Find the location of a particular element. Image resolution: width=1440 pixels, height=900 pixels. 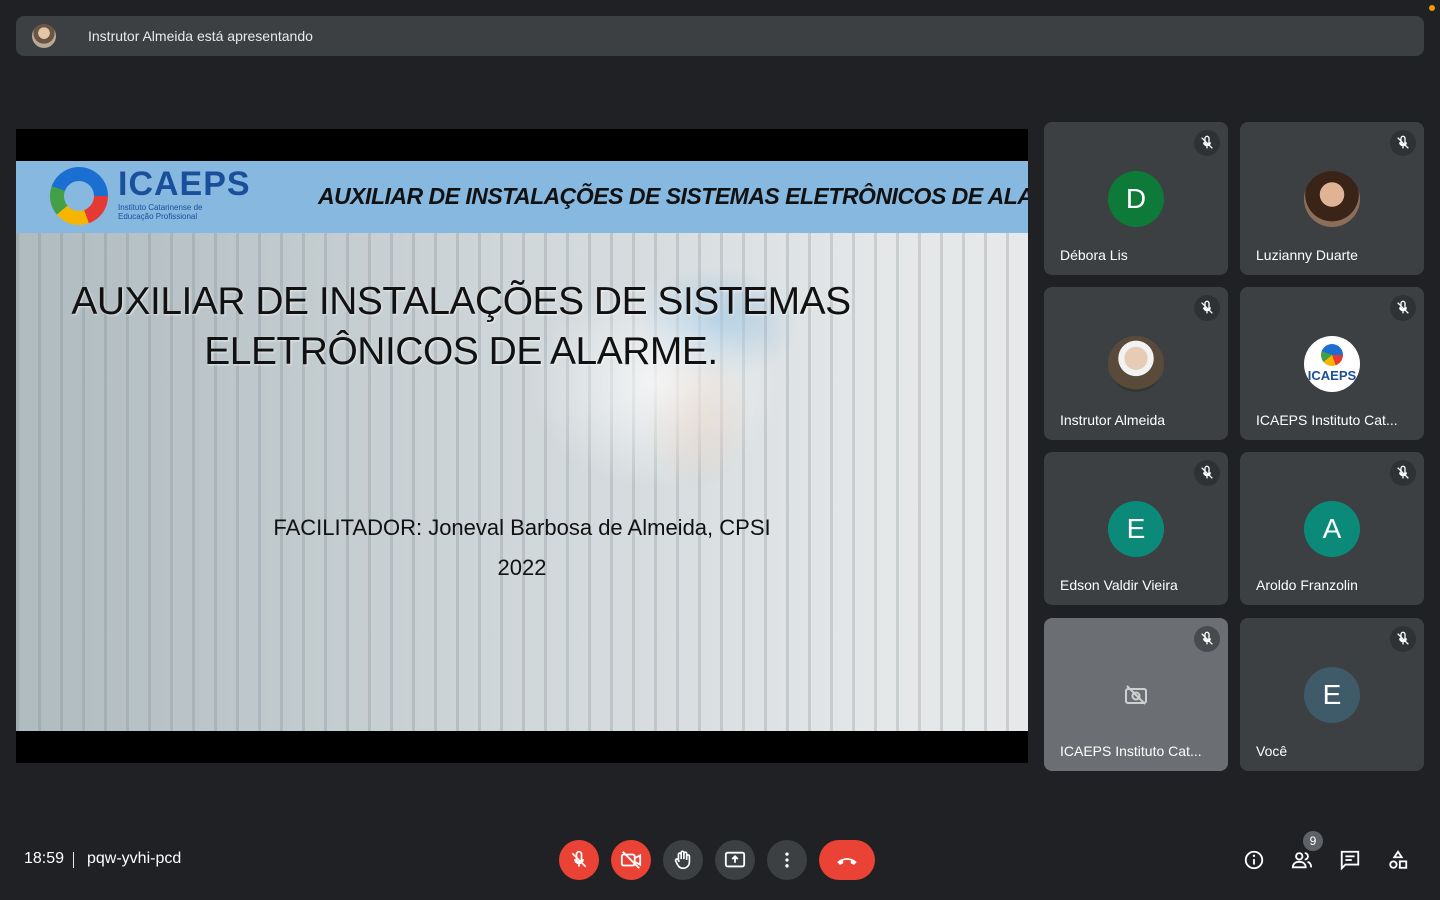

participant-name: Luzianny Duarte is located at coordinates (1307, 255).